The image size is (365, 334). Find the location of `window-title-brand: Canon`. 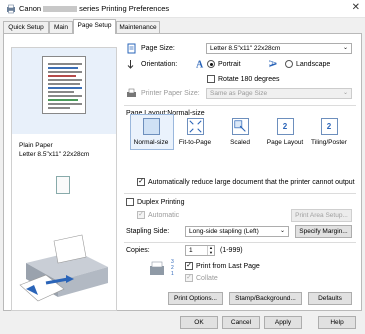

window-title-brand: Canon is located at coordinates (30, 8).